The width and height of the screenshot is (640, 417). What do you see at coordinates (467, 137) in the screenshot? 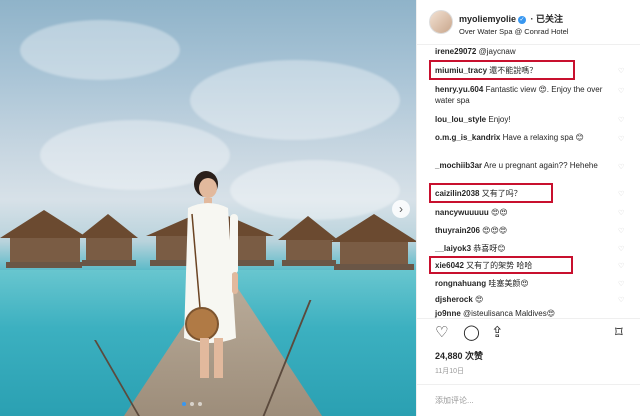
I see `comment-user: o.m.g_is_kandrix` at bounding box center [467, 137].